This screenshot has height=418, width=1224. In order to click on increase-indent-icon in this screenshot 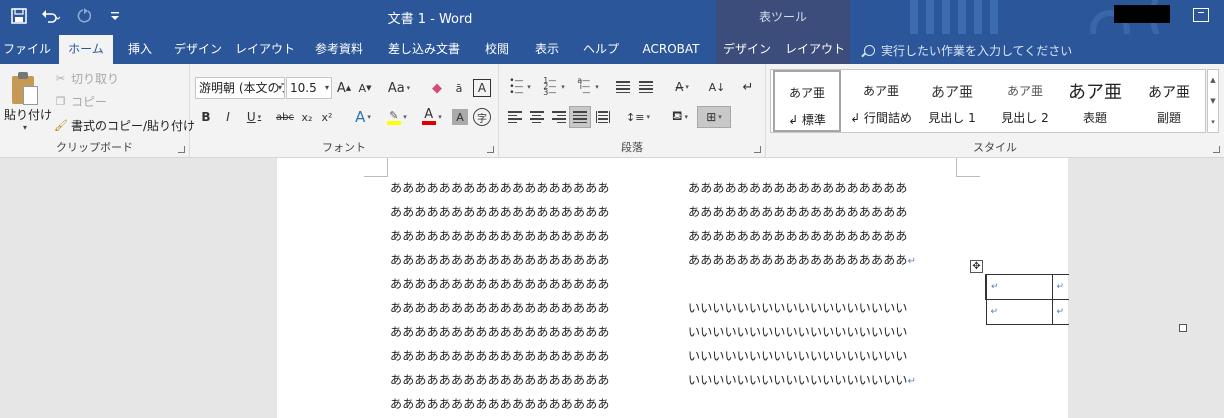, I will do `click(646, 87)`.